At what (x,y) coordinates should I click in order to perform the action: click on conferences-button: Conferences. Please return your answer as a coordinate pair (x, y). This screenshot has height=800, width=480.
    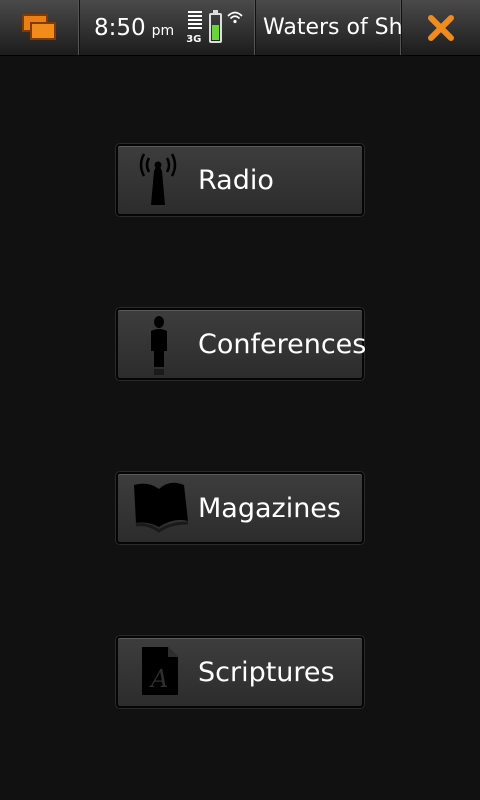
    Looking at the image, I should click on (241, 344).